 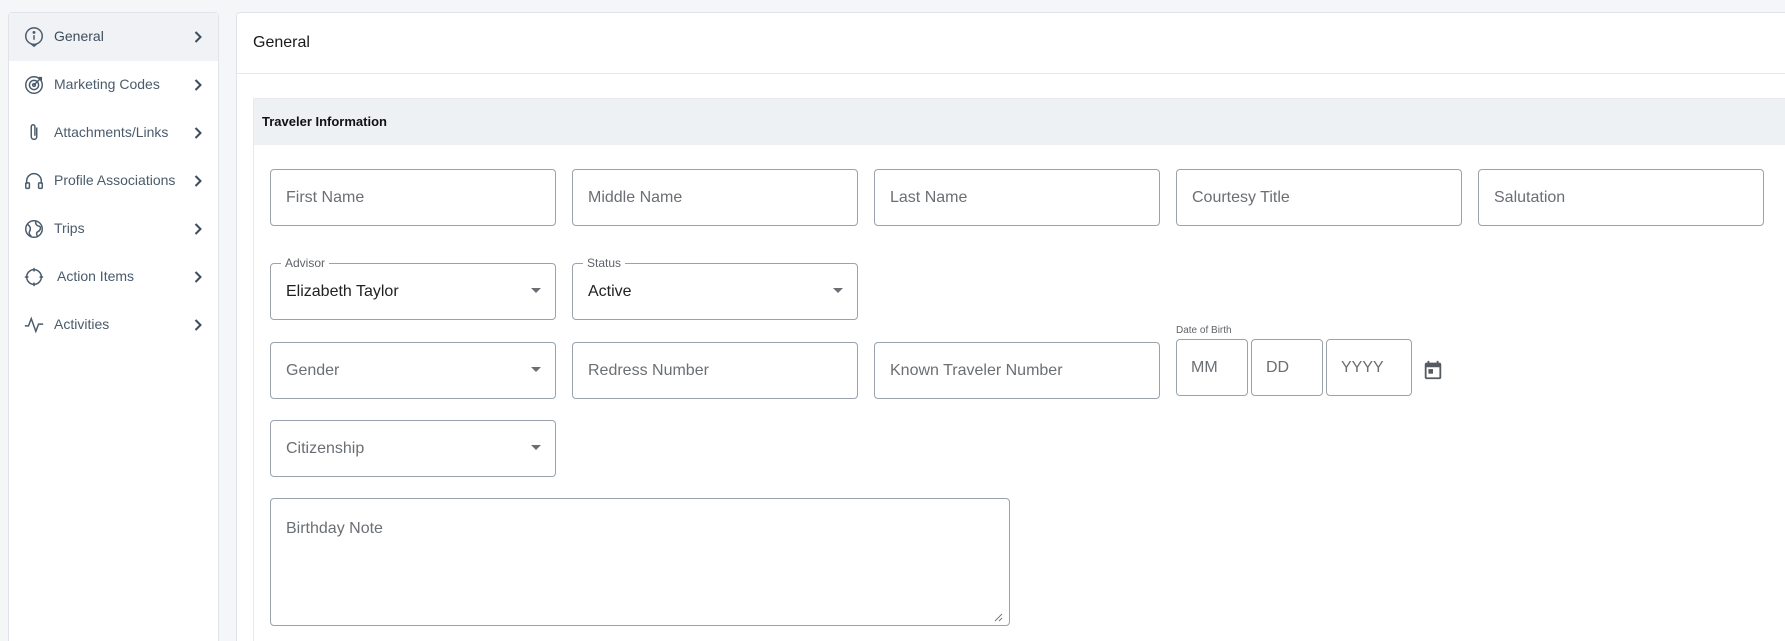 What do you see at coordinates (1011, 43) in the screenshot?
I see `main-header: General` at bounding box center [1011, 43].